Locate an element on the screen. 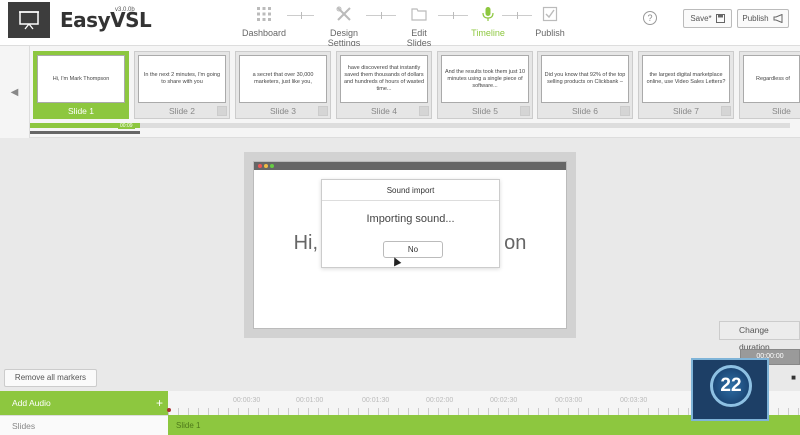 Image resolution: width=800 pixels, height=435 pixels. step-publish: Publish is located at coordinates (550, 22).